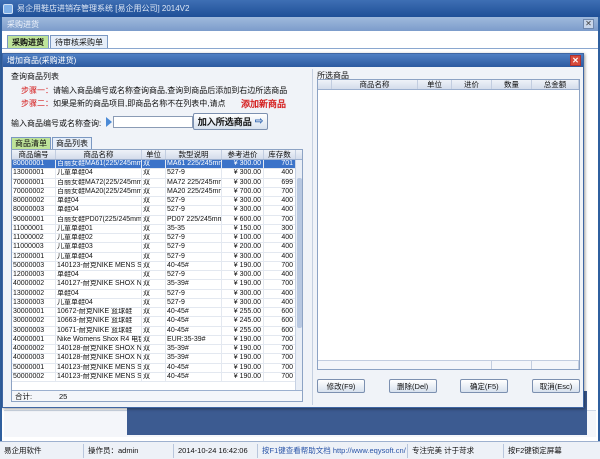  Describe the element at coordinates (157, 303) in the screenshot. I see `table-row: 13000003 儿童单鞋04 双 527-9 ¥ 300.00 400` at that location.